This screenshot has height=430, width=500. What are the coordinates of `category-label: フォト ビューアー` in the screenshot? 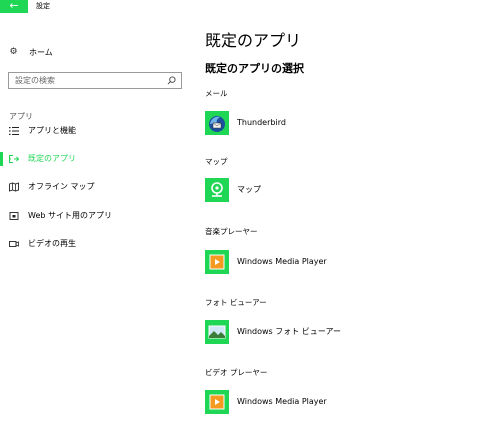 It's located at (236, 302).